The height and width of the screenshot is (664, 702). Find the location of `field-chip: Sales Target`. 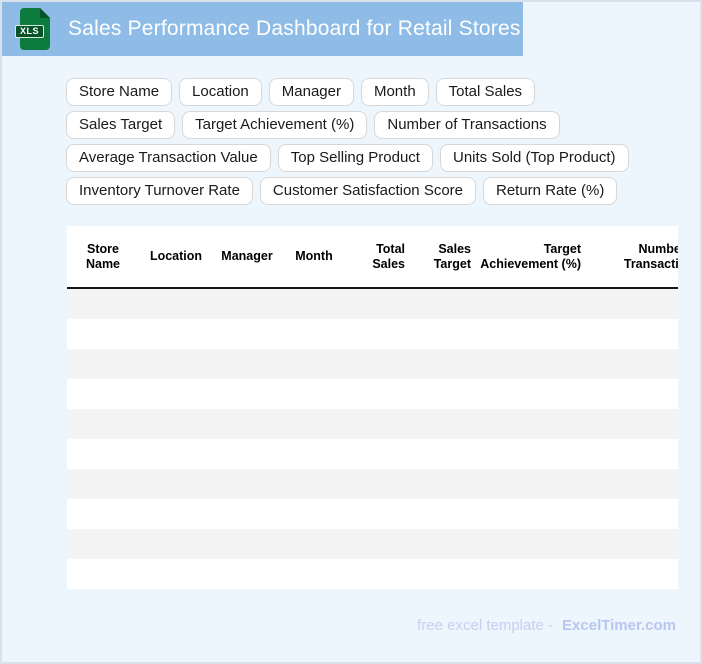

field-chip: Sales Target is located at coordinates (121, 125).